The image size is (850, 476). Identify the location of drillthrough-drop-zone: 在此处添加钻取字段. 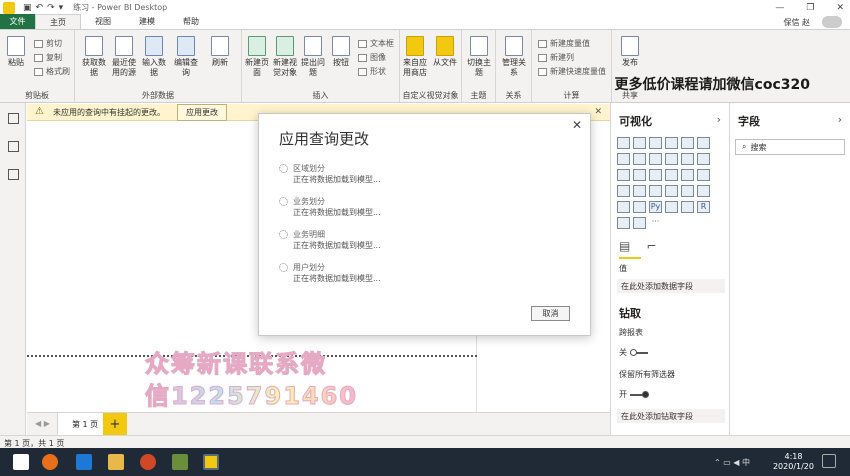
(671, 416).